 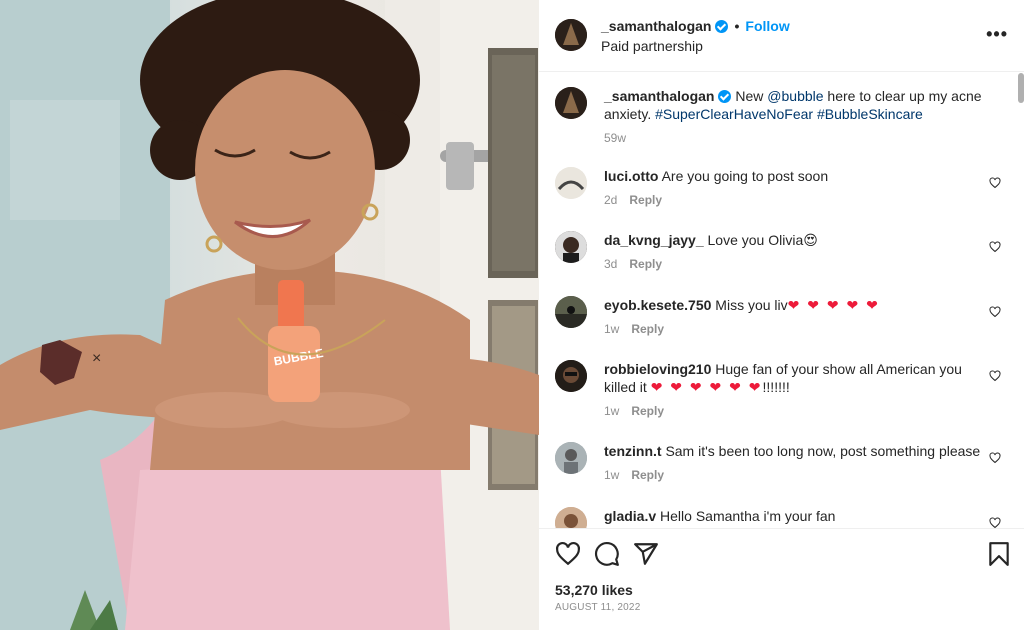 I want to click on comment-meta: 3d Reply, so click(x=796, y=264).